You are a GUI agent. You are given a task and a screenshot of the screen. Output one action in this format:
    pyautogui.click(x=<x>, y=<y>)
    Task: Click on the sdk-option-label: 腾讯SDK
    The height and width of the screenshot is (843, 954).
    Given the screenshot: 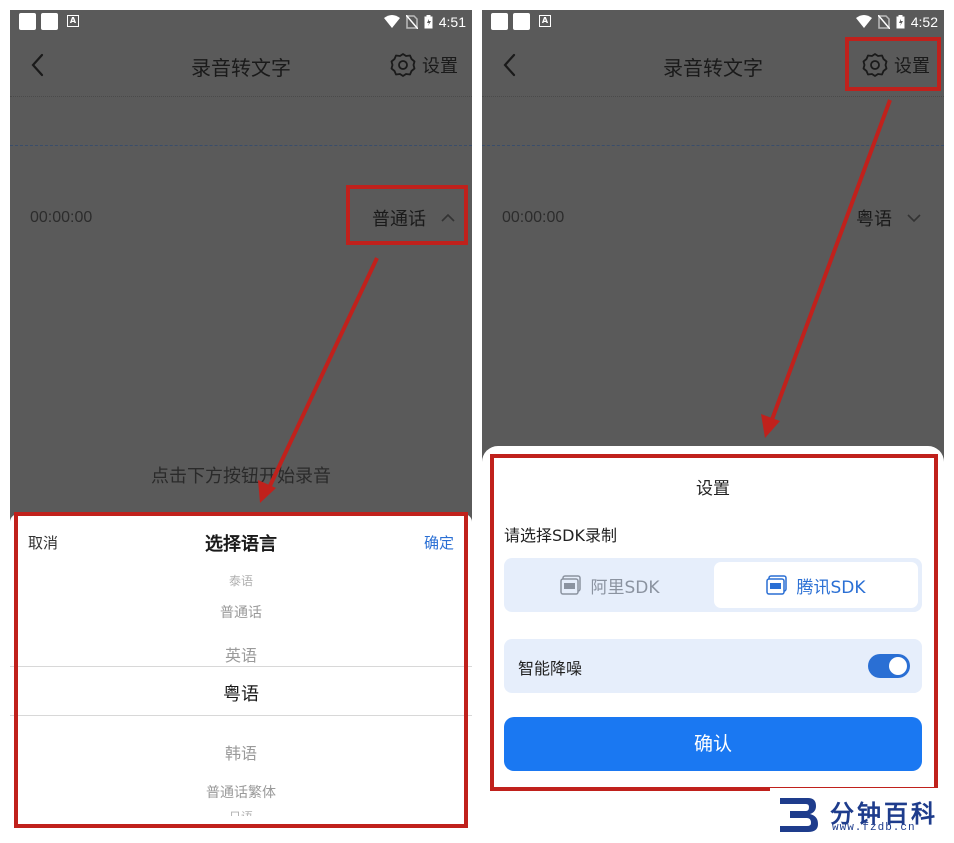 What is the action you would take?
    pyautogui.click(x=831, y=587)
    